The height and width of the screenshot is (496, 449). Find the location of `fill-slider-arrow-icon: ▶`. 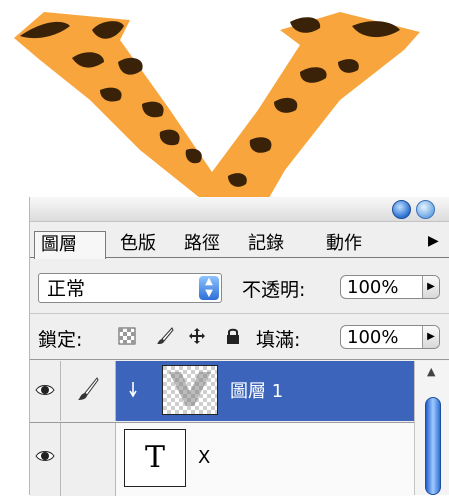

fill-slider-arrow-icon: ▶ is located at coordinates (430, 337).